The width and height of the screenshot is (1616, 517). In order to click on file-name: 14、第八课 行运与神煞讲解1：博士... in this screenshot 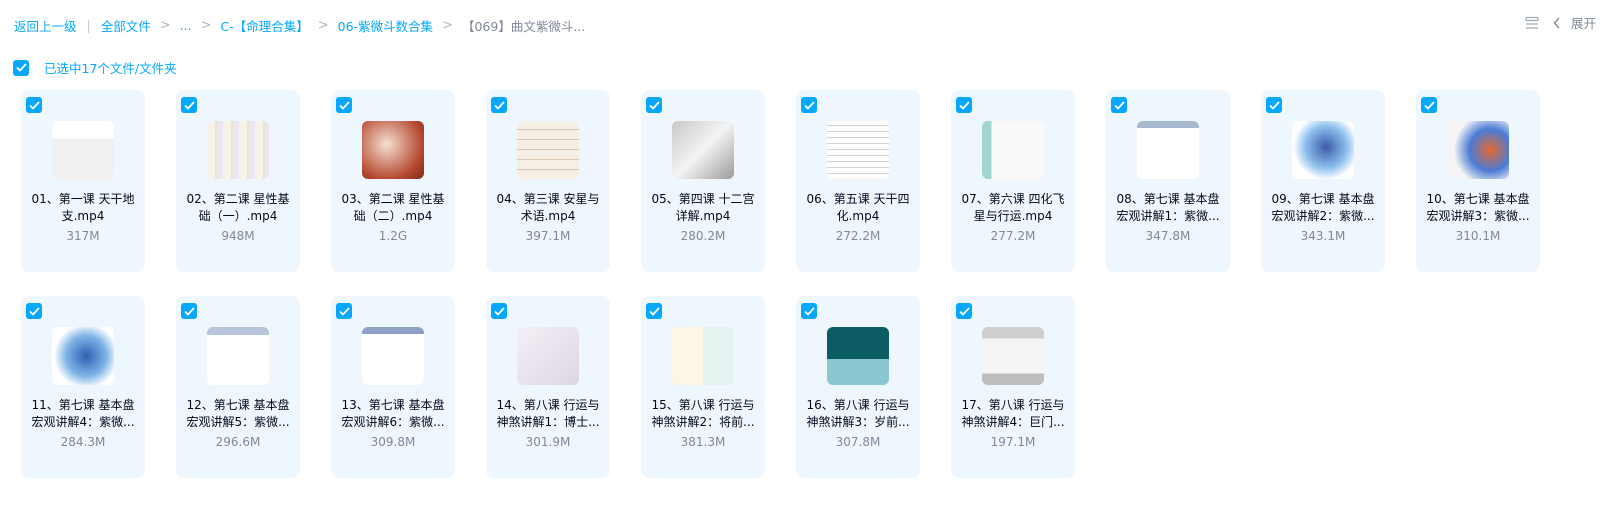, I will do `click(548, 413)`.